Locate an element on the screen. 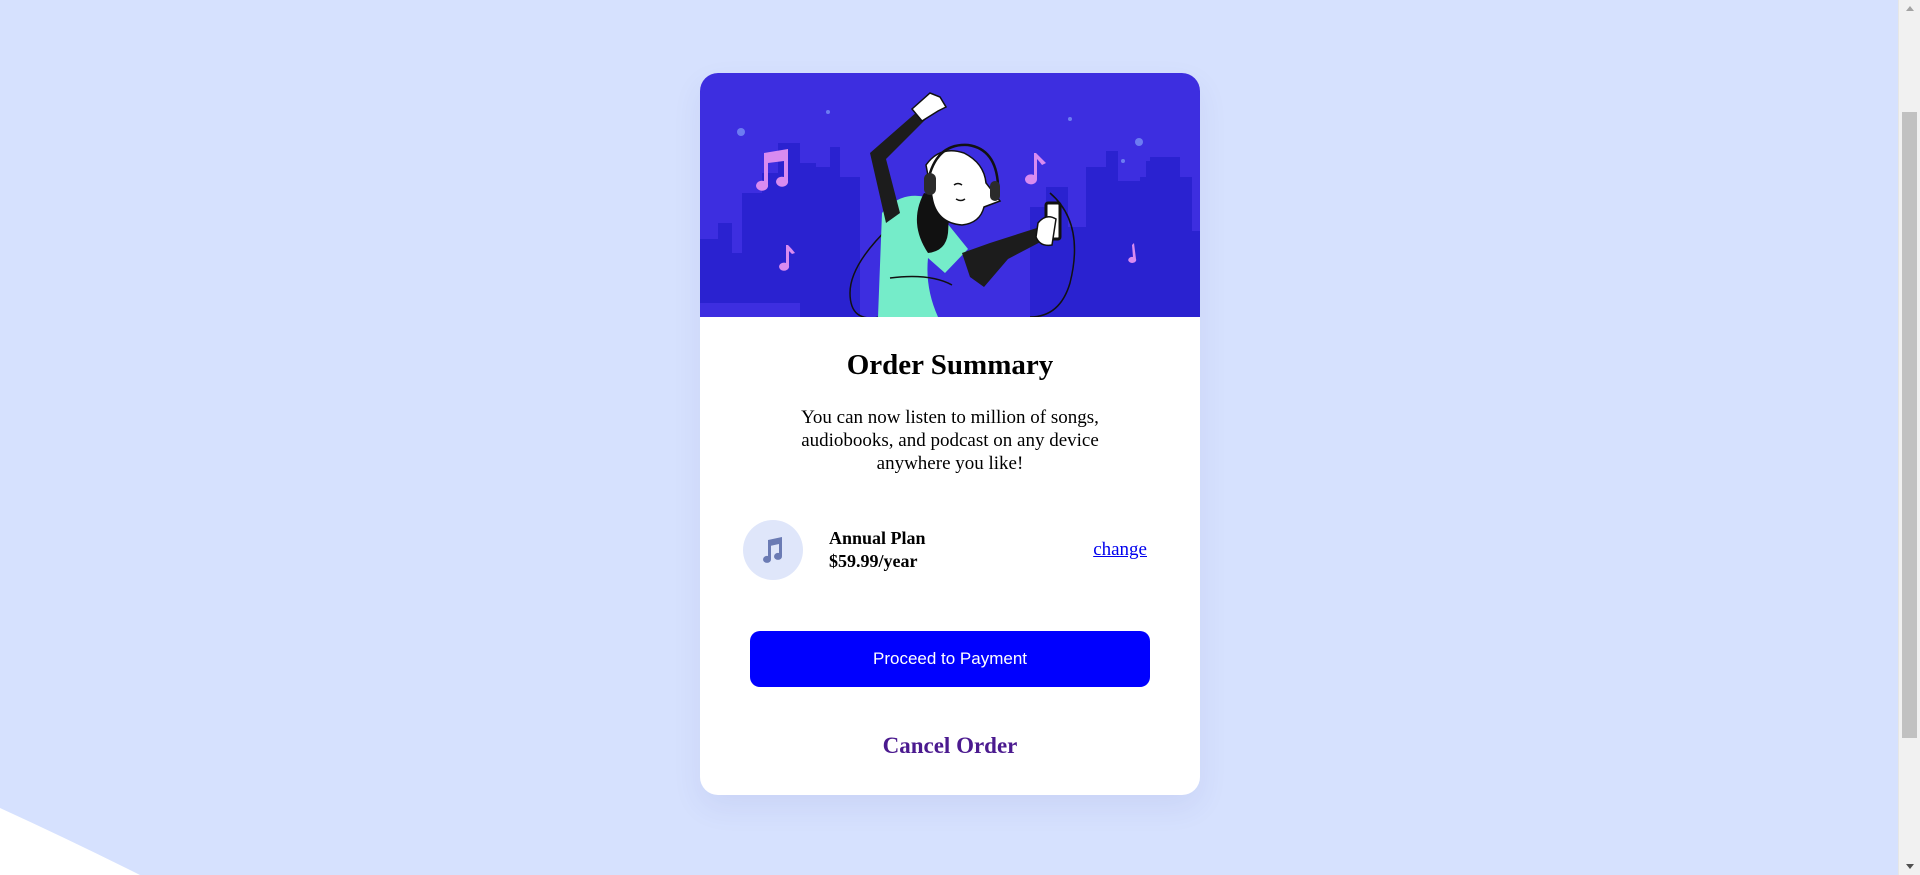 This screenshot has width=1920, height=875. page-scrollbar is located at coordinates (1909, 437).